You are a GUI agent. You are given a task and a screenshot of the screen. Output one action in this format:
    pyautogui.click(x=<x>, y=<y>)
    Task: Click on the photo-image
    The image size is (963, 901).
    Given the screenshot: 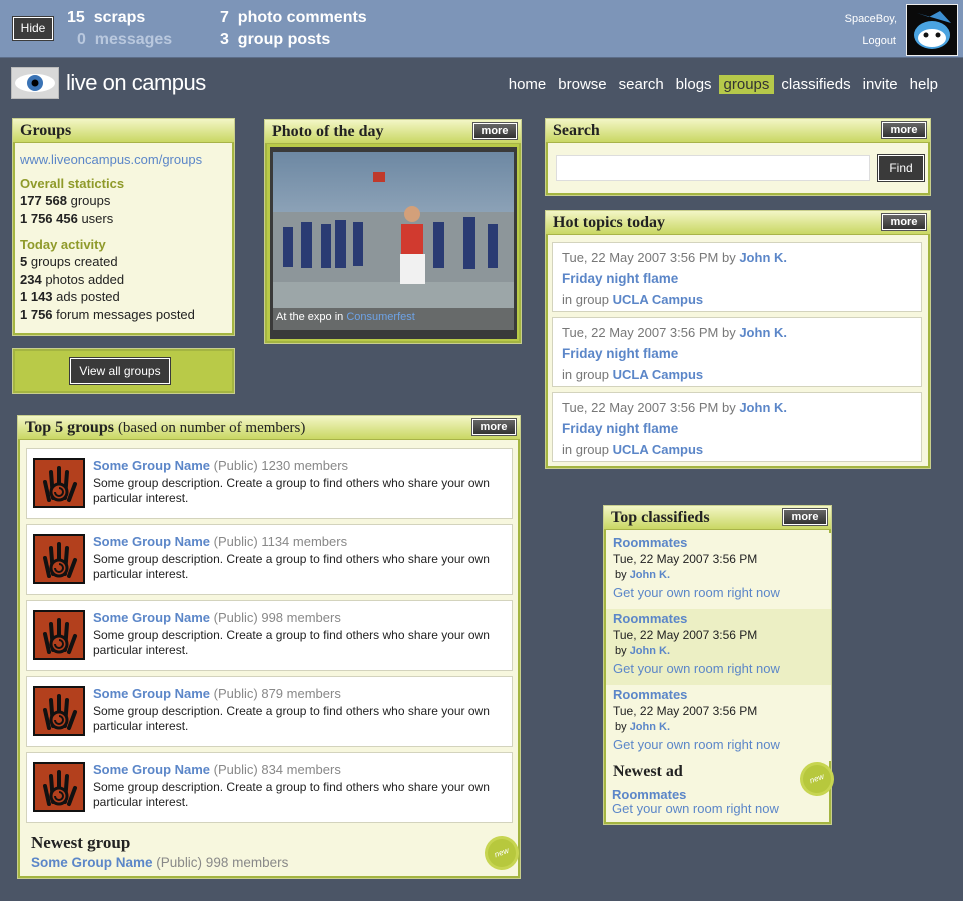 What is the action you would take?
    pyautogui.click(x=393, y=241)
    